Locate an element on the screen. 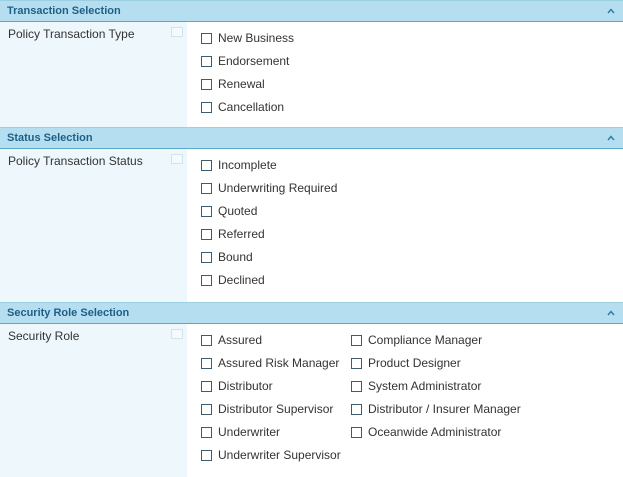  checkbox-referred: Referred is located at coordinates (233, 234).